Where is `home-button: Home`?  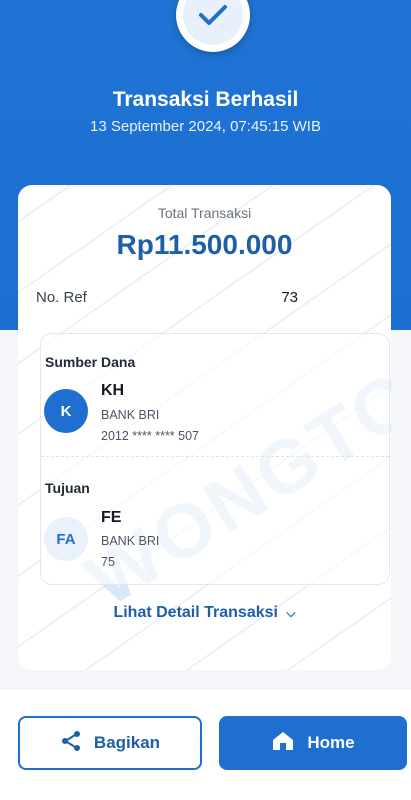 home-button: Home is located at coordinates (313, 743).